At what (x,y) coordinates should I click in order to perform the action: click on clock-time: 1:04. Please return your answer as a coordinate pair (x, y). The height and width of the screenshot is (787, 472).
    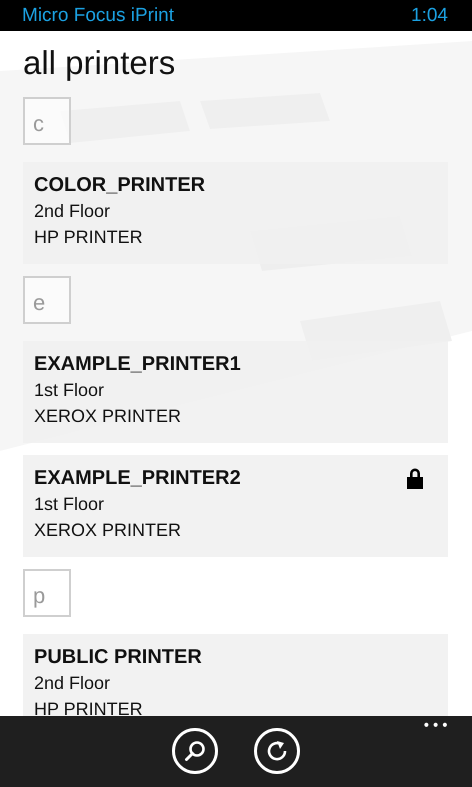
    Looking at the image, I should click on (429, 15).